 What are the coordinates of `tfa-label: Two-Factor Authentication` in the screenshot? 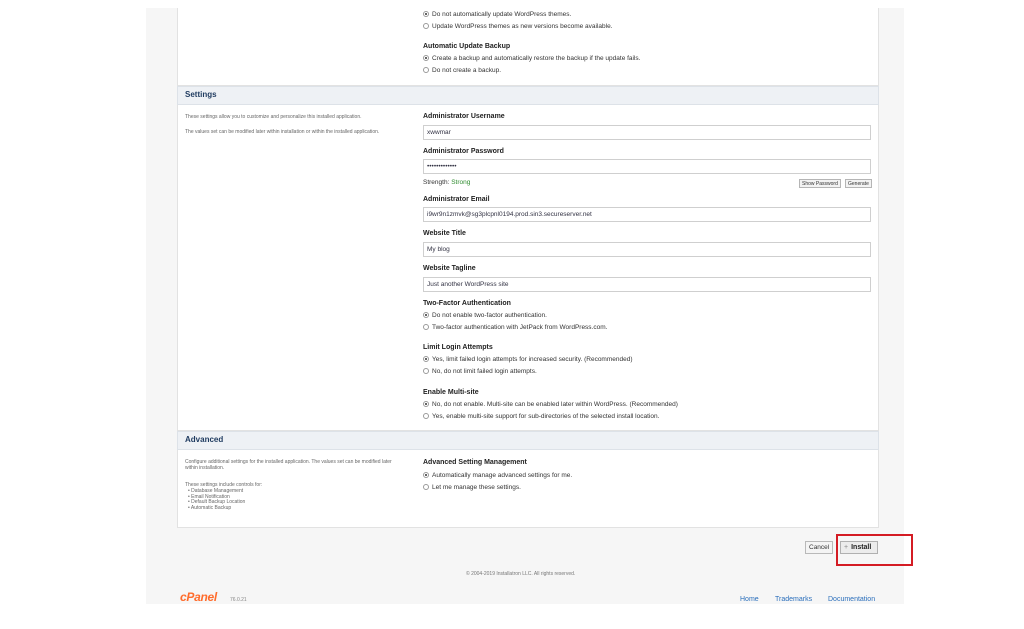 It's located at (467, 303).